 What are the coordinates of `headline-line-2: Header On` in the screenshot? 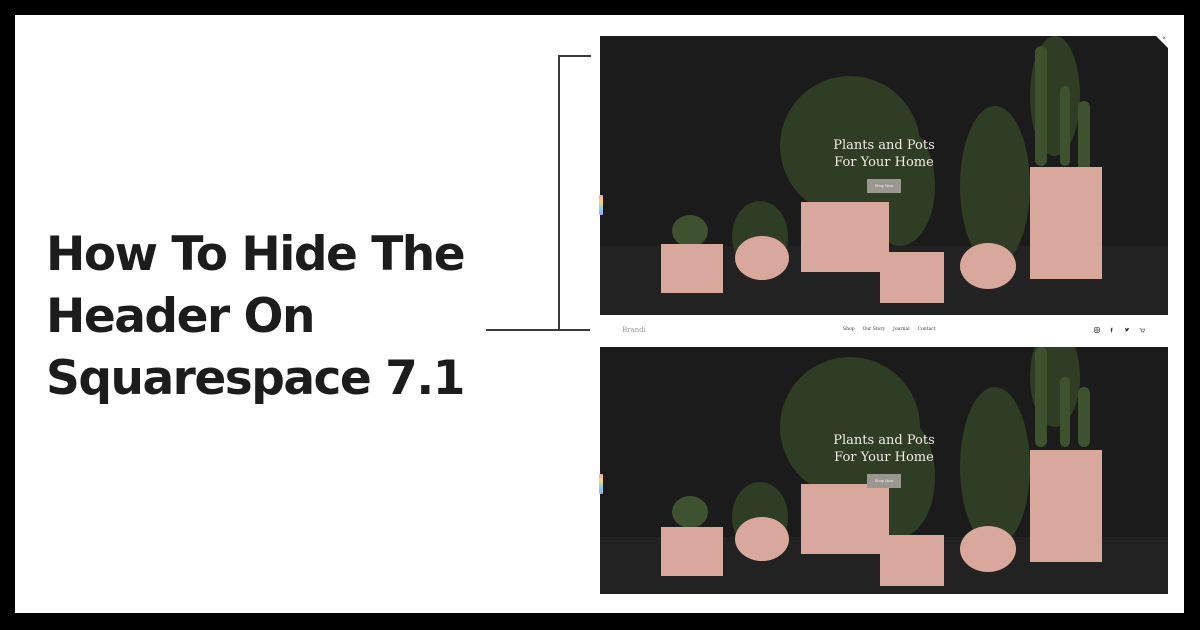 It's located at (180, 316).